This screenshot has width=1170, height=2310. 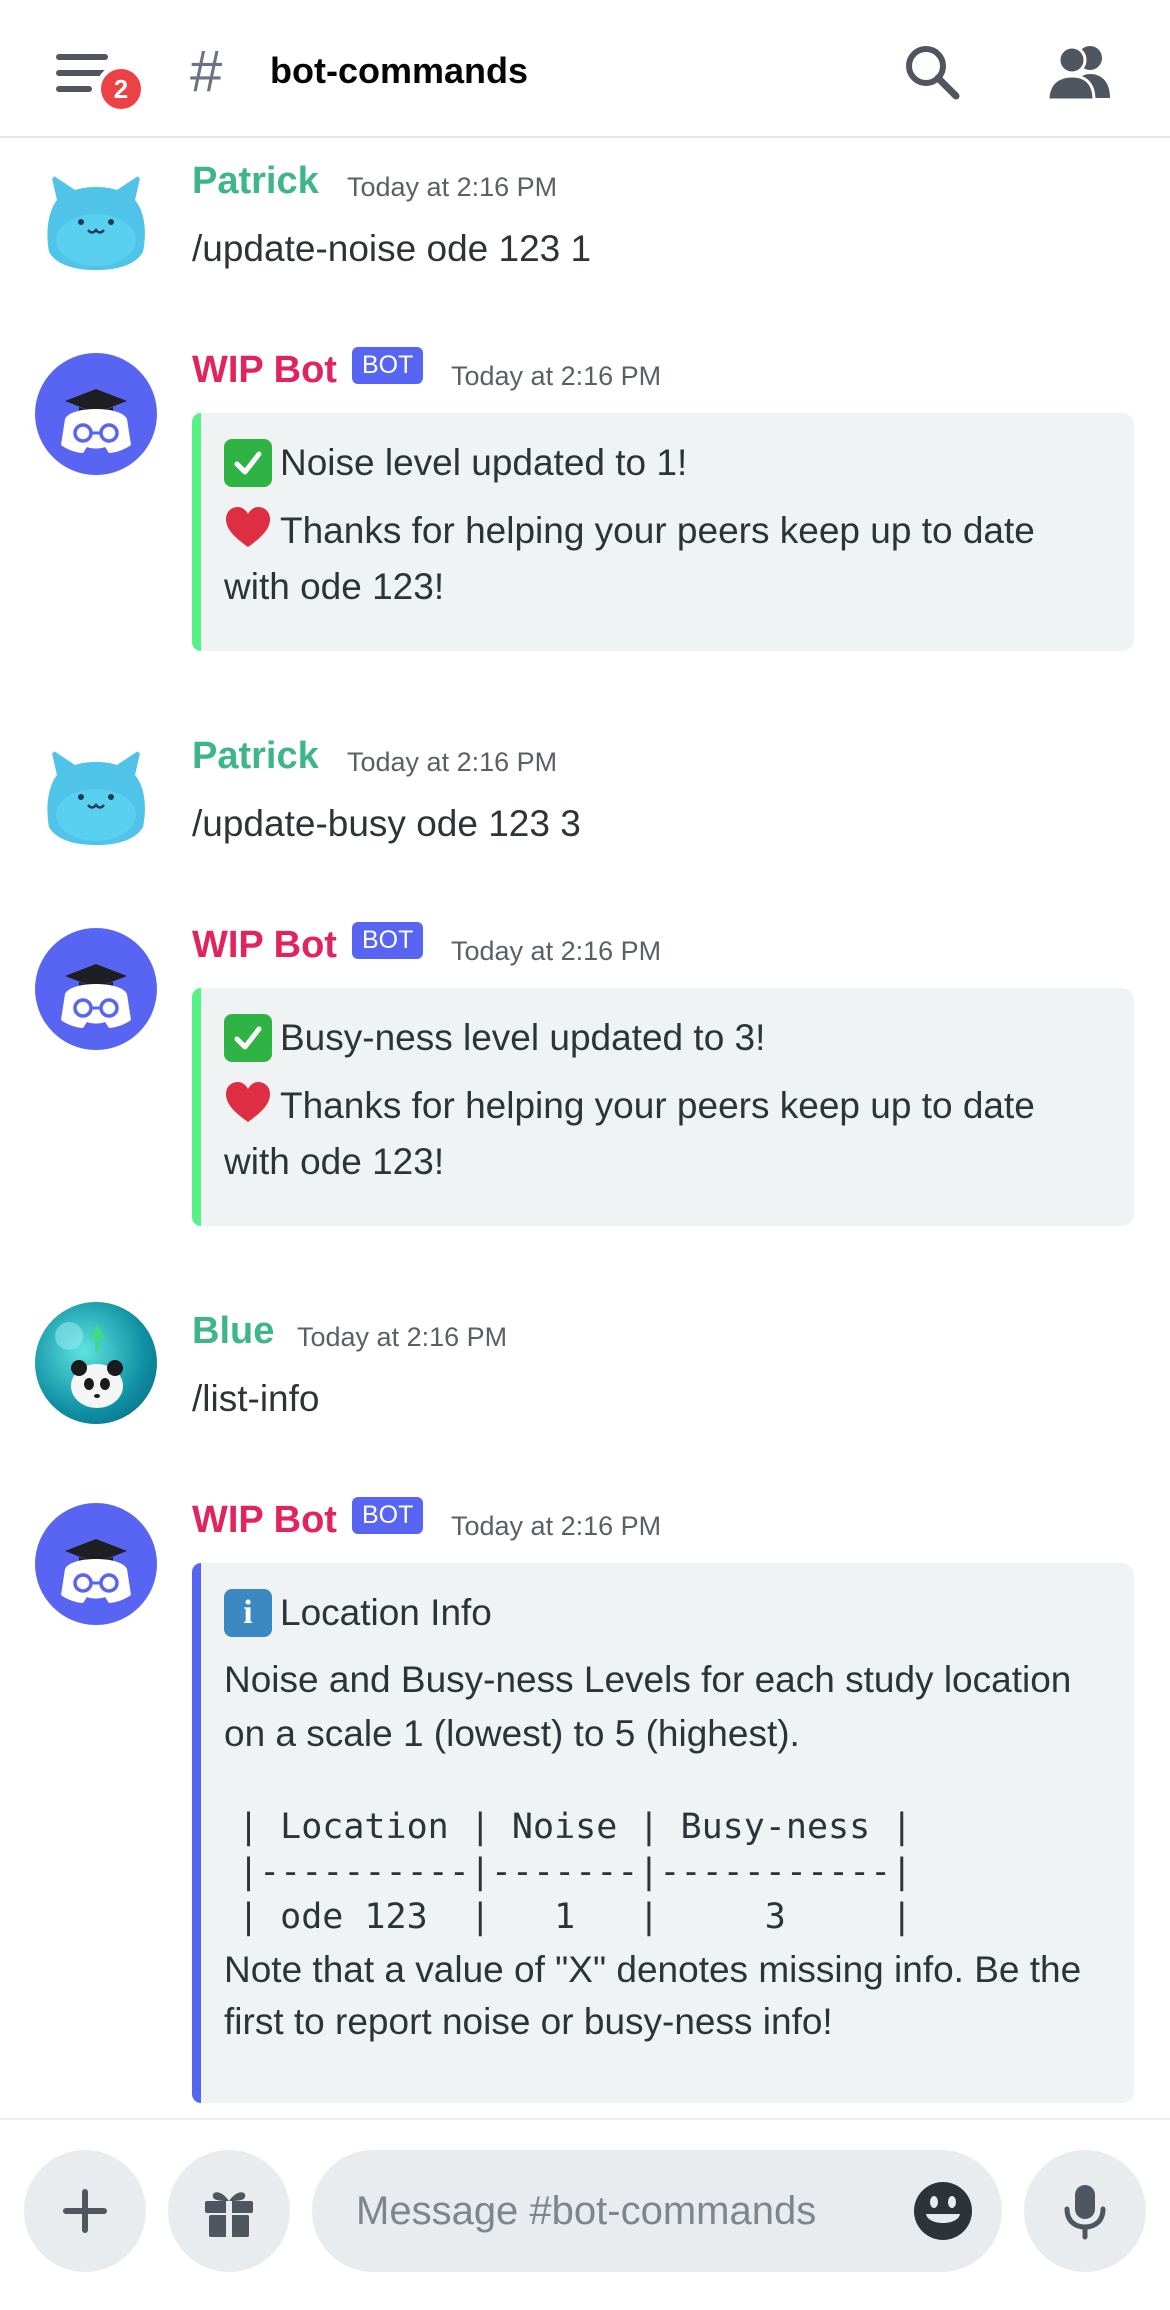 What do you see at coordinates (229, 2214) in the screenshot?
I see `gift-icon` at bounding box center [229, 2214].